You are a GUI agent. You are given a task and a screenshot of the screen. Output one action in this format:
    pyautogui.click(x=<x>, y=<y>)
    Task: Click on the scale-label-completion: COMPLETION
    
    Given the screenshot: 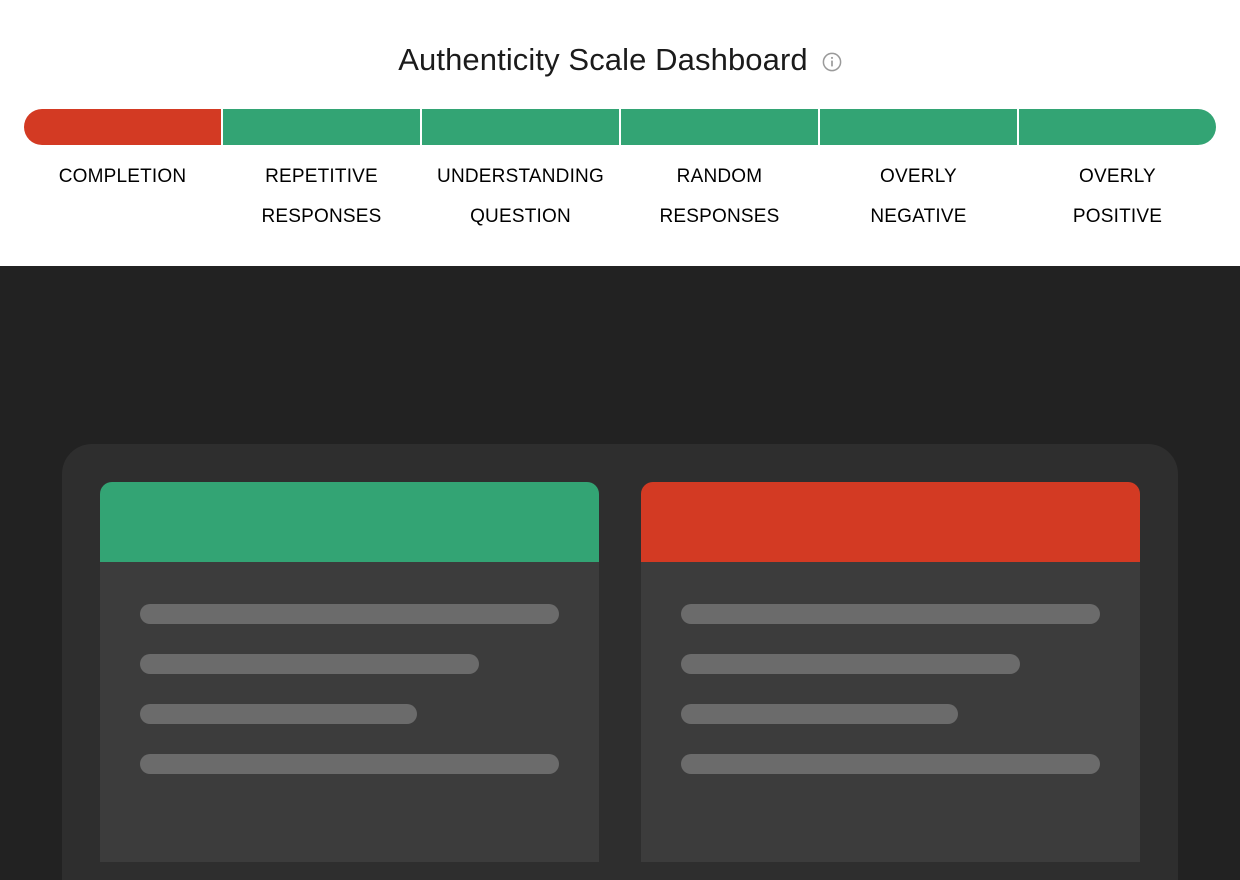 What is the action you would take?
    pyautogui.click(x=122, y=197)
    